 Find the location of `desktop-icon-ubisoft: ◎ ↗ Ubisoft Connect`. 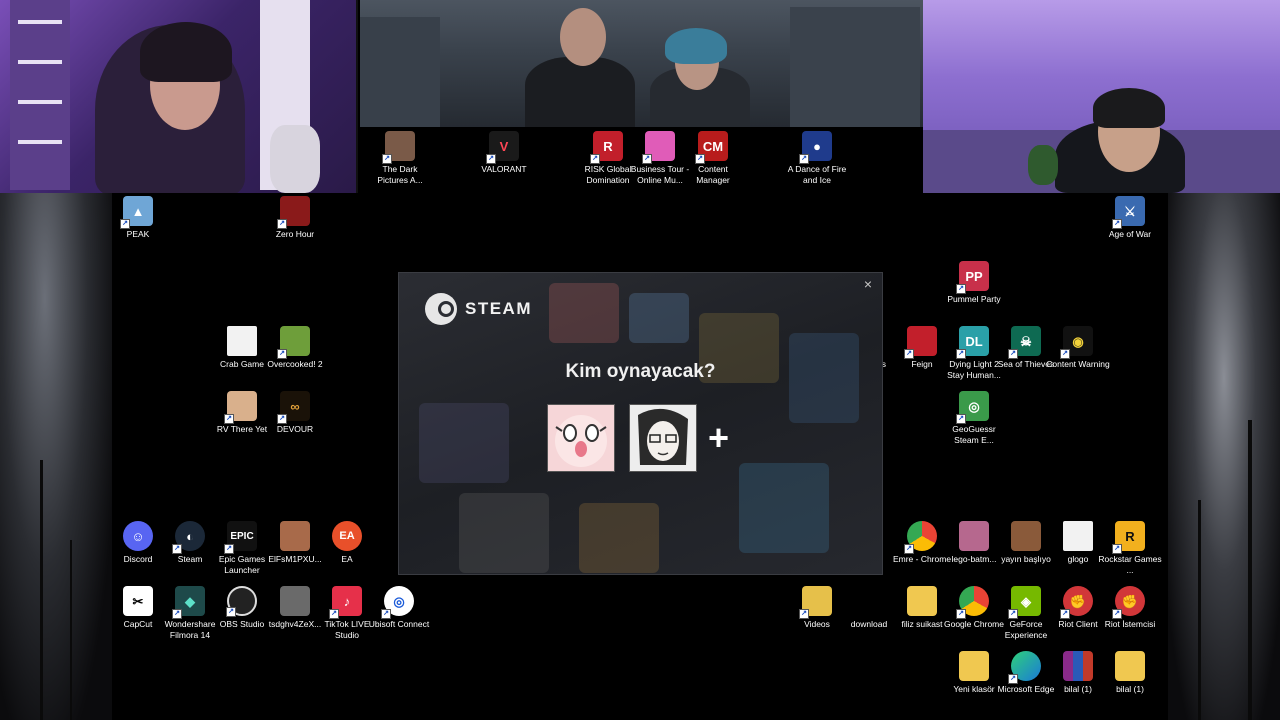

desktop-icon-ubisoft: ◎ ↗ Ubisoft Connect is located at coordinates (399, 608).